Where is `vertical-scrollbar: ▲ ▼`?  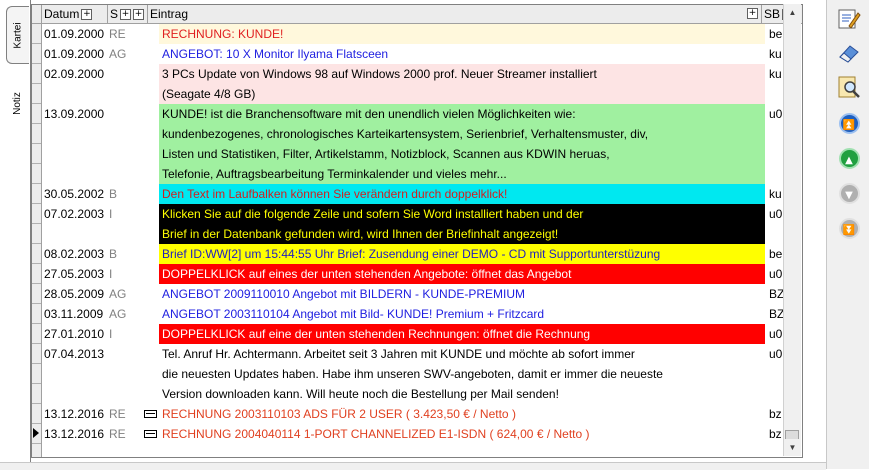 vertical-scrollbar: ▲ ▼ is located at coordinates (792, 230).